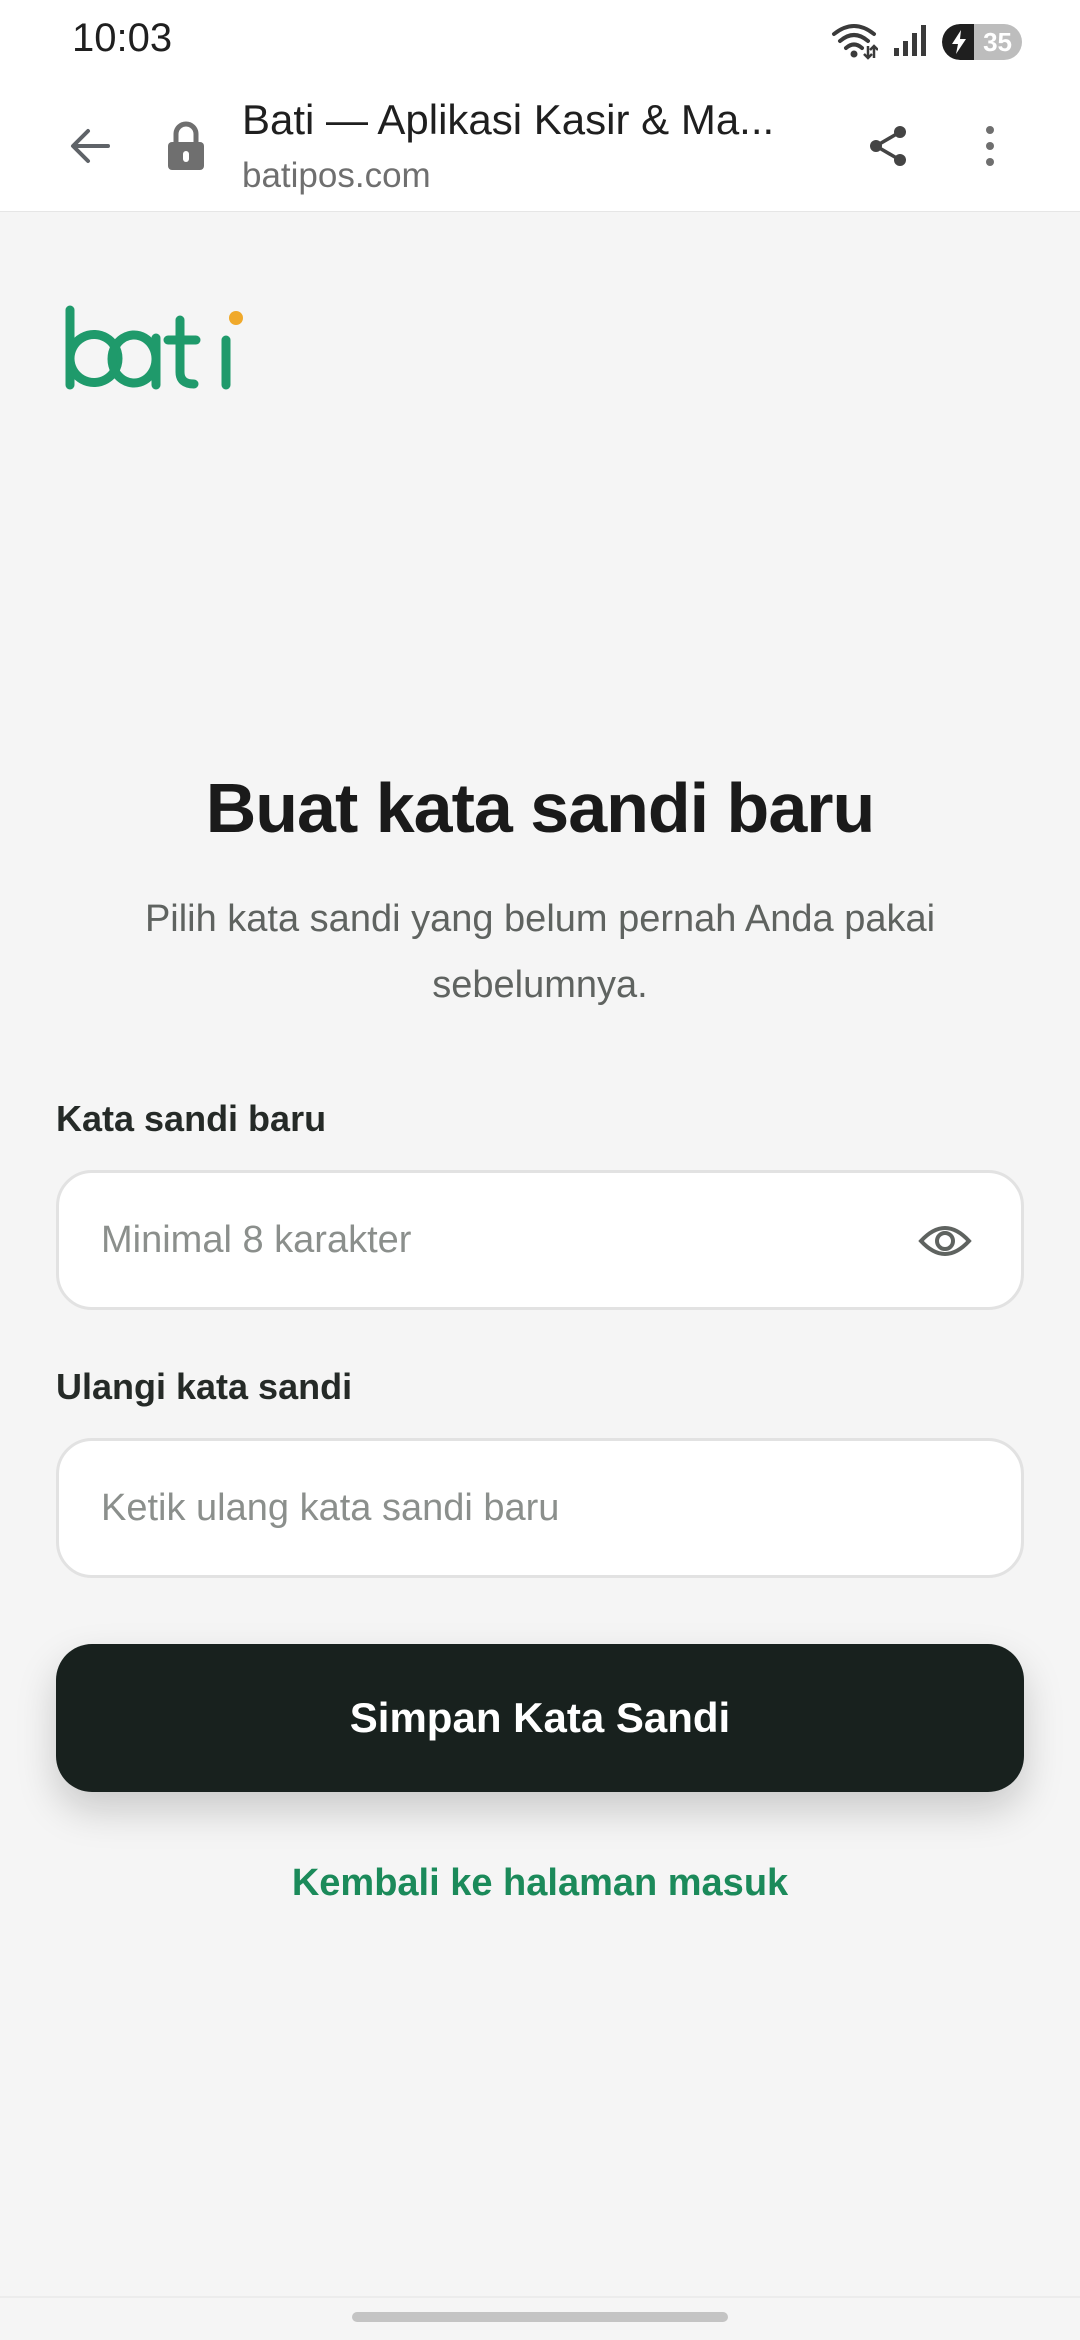 Image resolution: width=1080 pixels, height=2340 pixels. I want to click on new-password-label: Kata sandi baru, so click(191, 1118).